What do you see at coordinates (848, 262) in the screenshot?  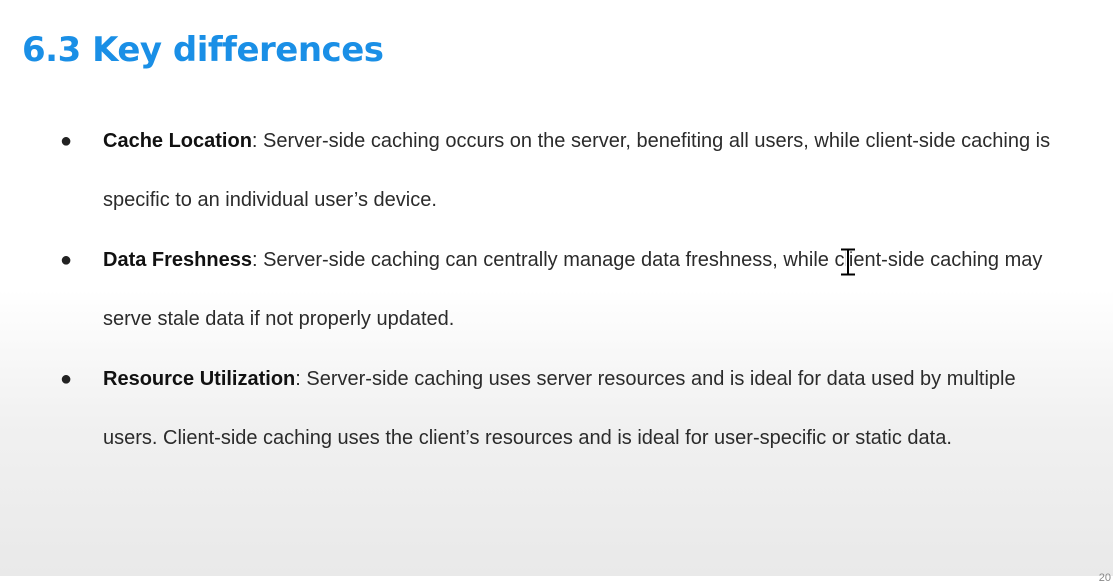 I see `text-ibeam-cursor-icon` at bounding box center [848, 262].